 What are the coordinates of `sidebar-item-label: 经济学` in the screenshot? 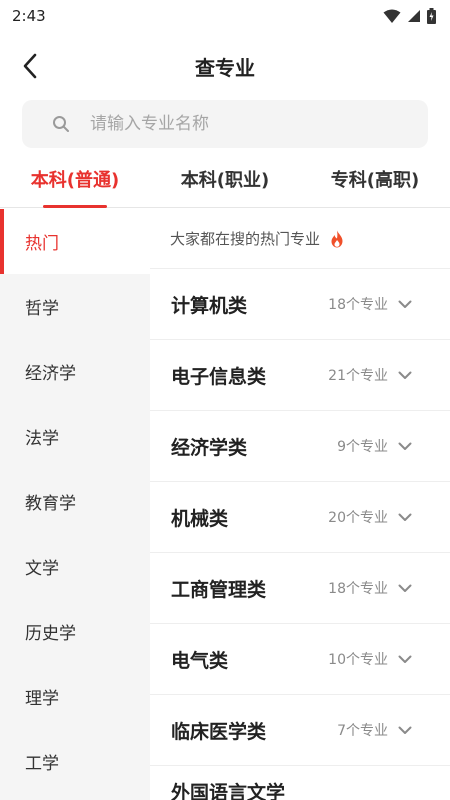 It's located at (50, 374).